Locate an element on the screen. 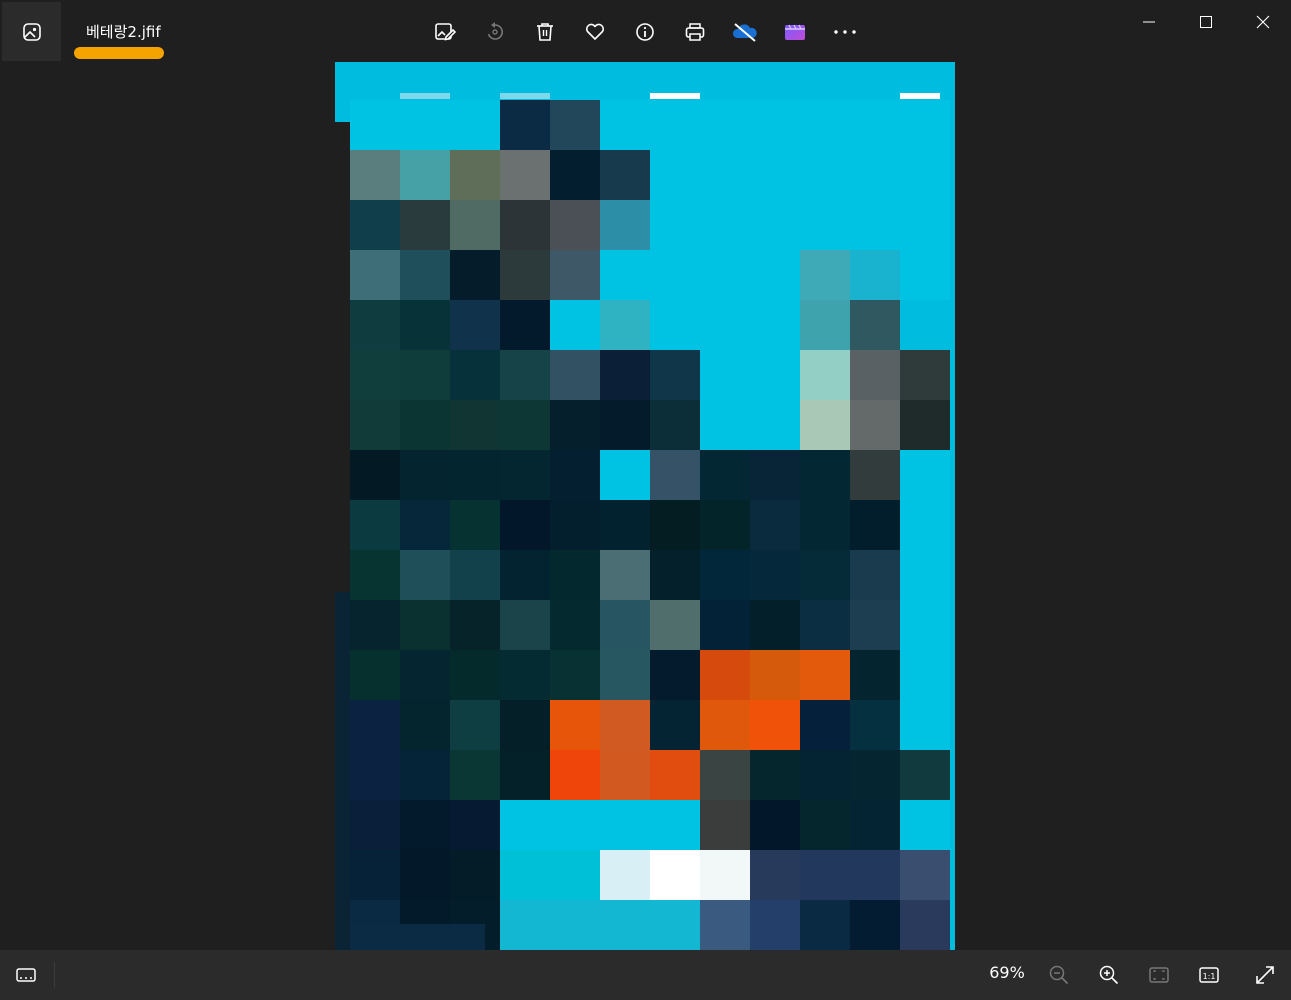 The image size is (1291, 1000). filmstrip-toggle-button is located at coordinates (26, 975).